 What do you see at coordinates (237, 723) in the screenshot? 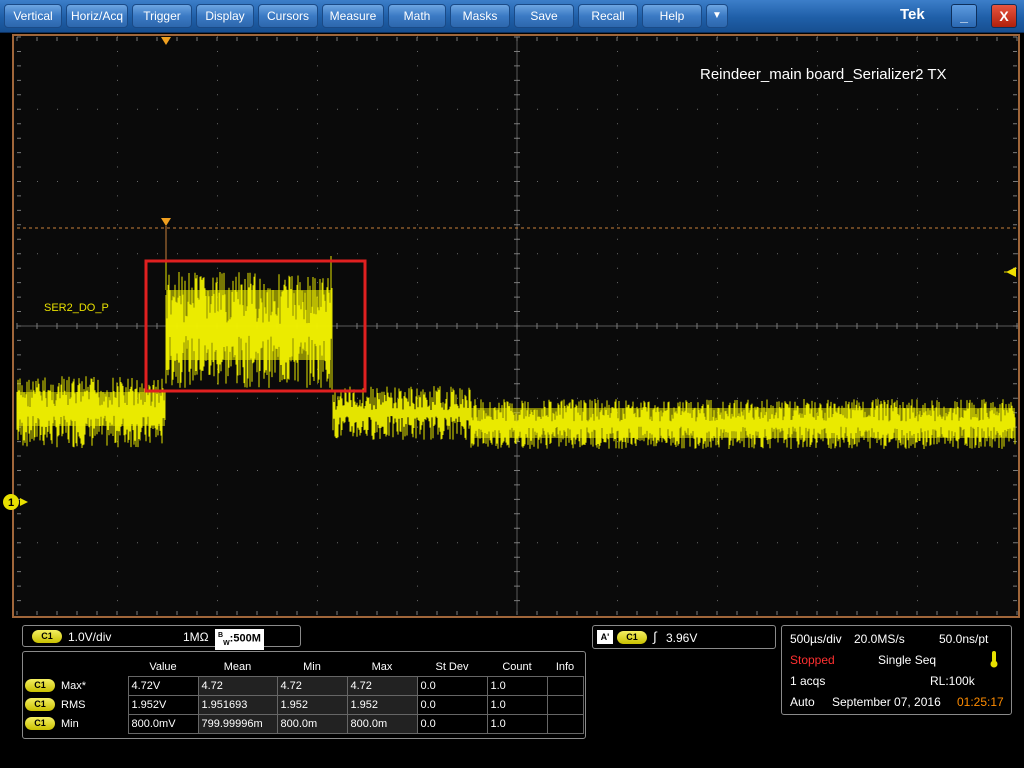
I see `cell-mean: 799.99996m` at bounding box center [237, 723].